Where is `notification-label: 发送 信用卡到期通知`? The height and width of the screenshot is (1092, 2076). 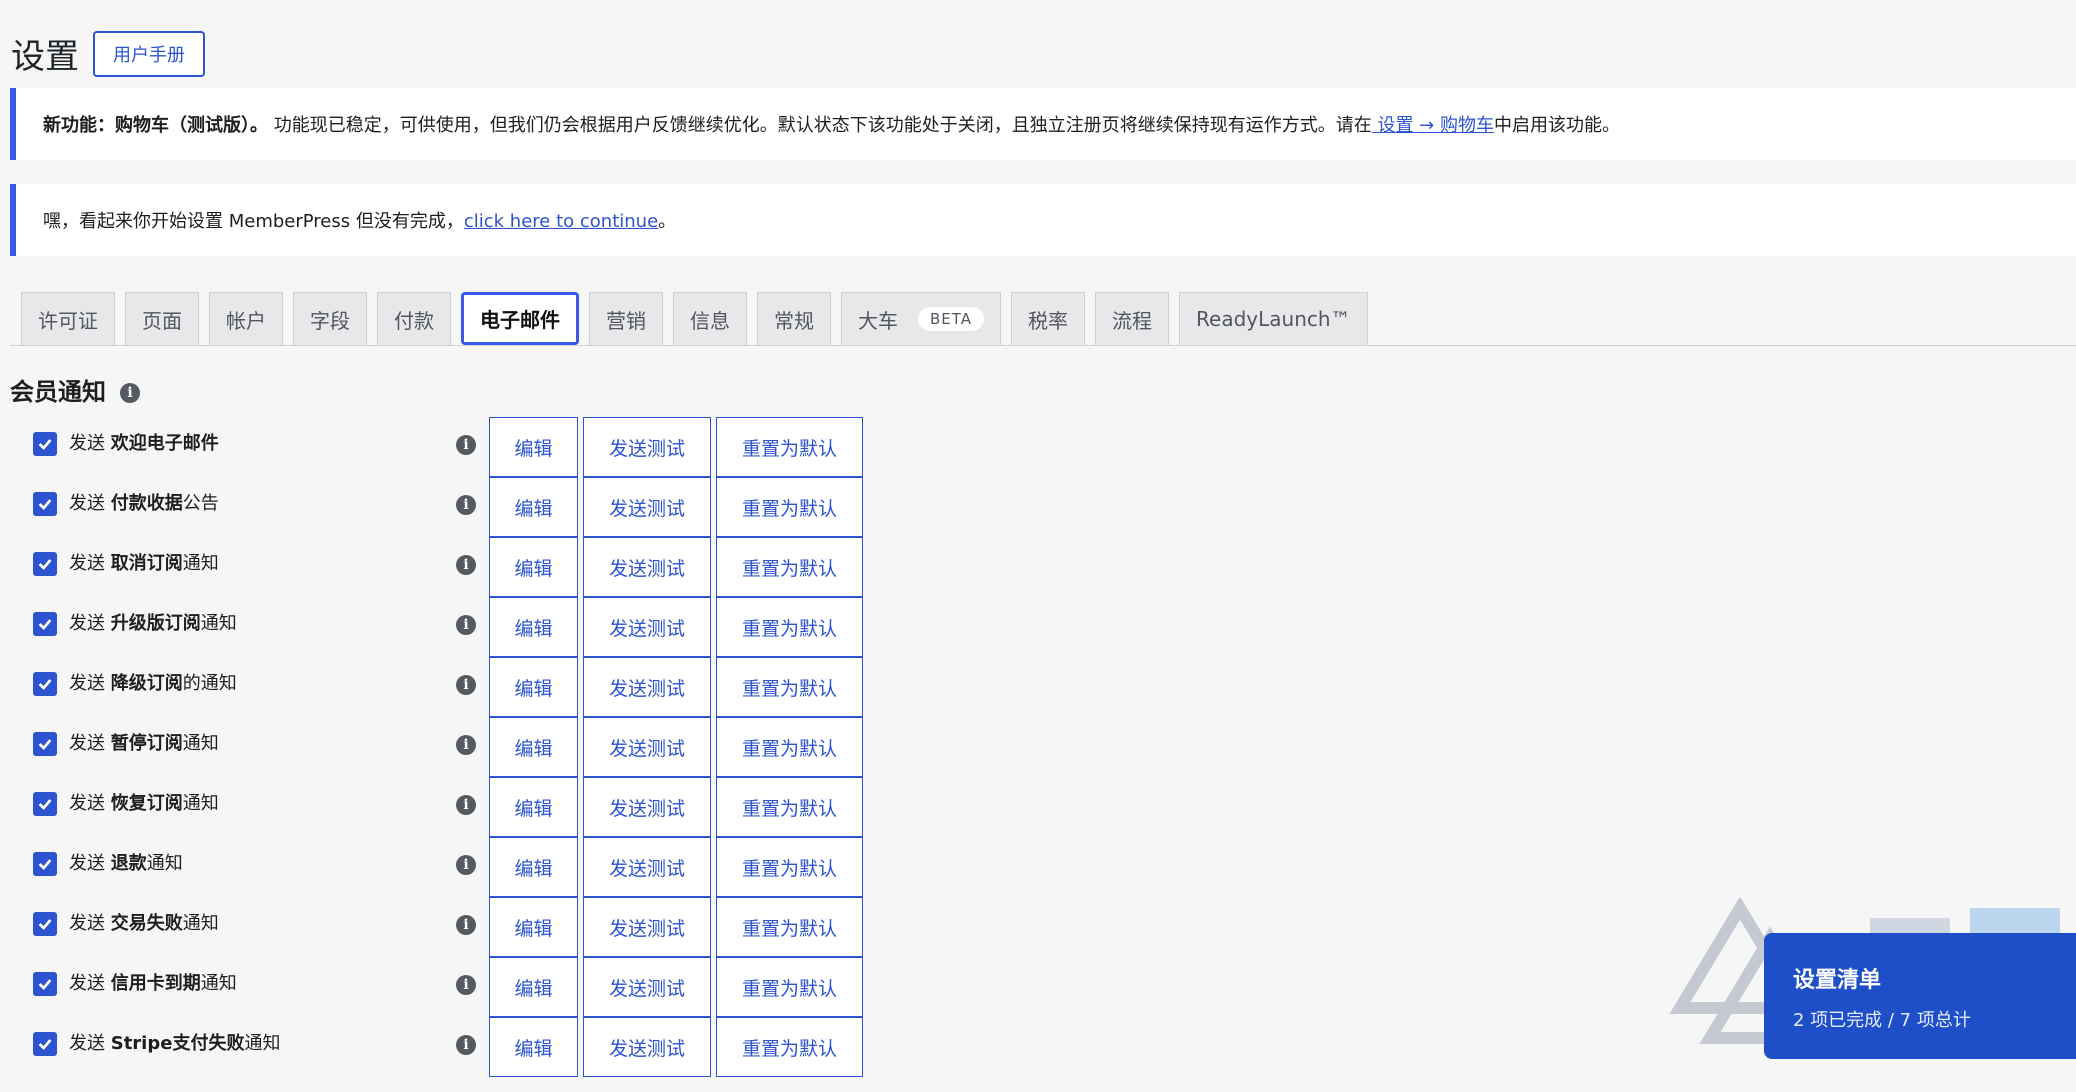
notification-label: 发送 信用卡到期通知 is located at coordinates (249, 984).